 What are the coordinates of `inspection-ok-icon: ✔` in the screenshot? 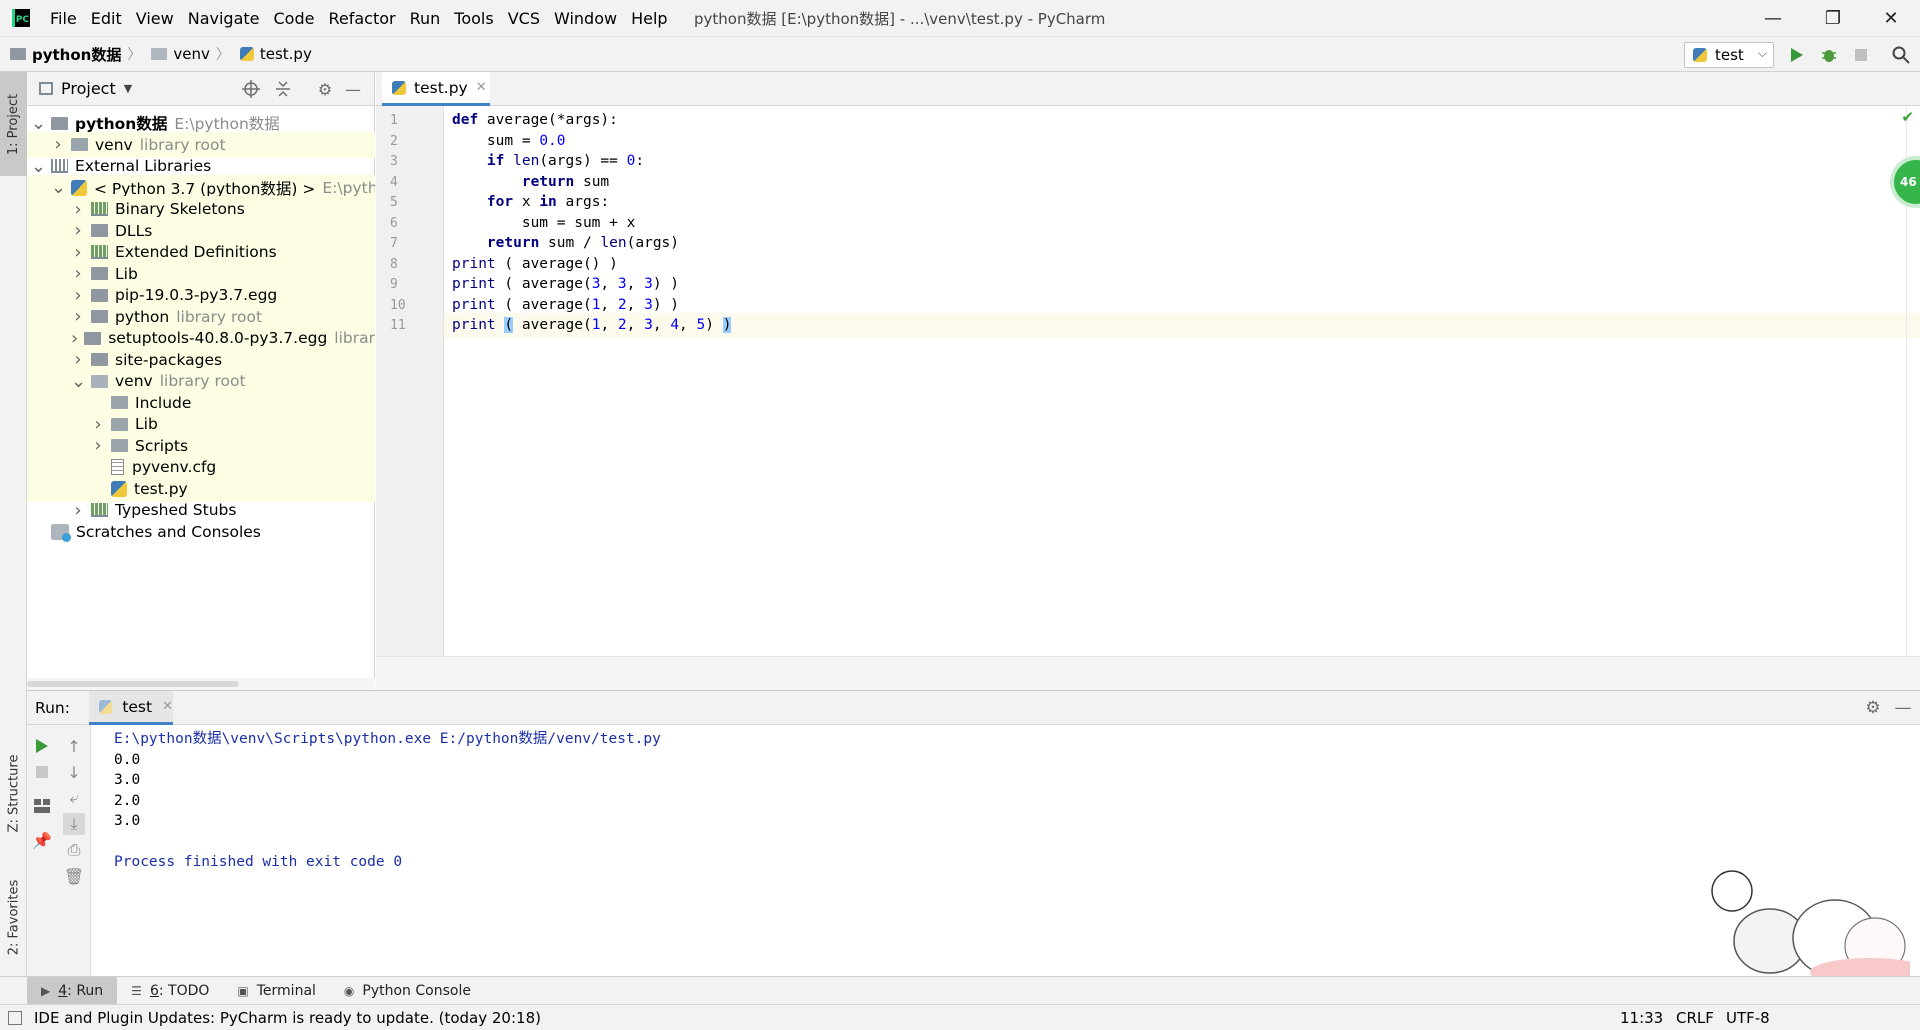 It's located at (1907, 117).